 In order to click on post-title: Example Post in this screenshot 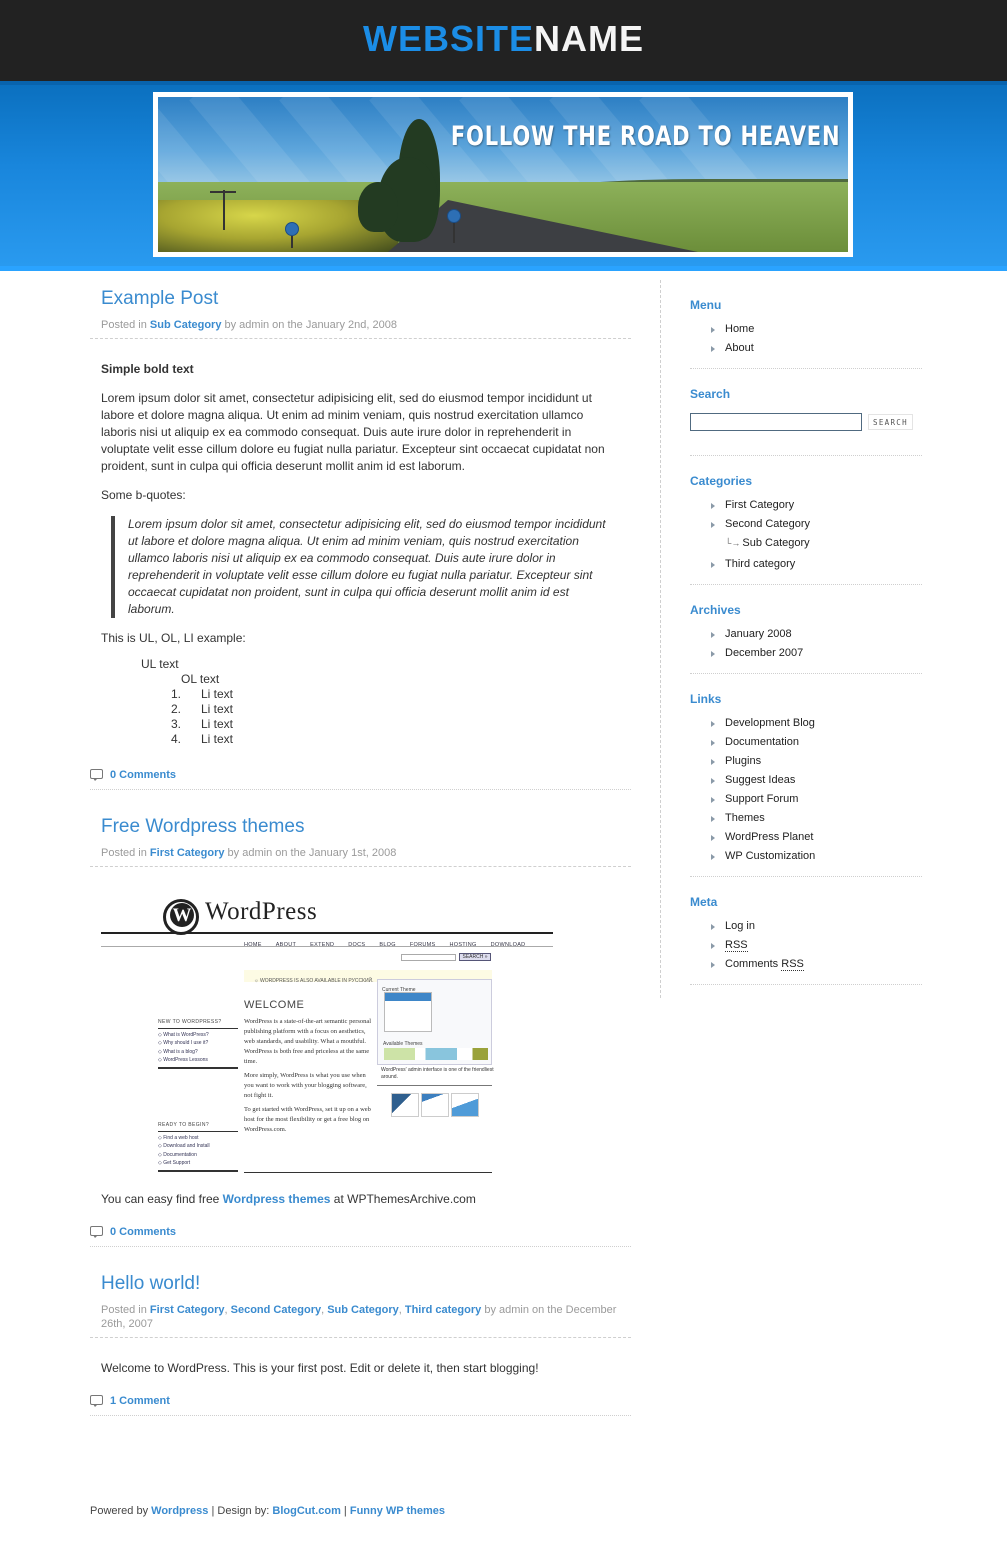, I will do `click(360, 299)`.